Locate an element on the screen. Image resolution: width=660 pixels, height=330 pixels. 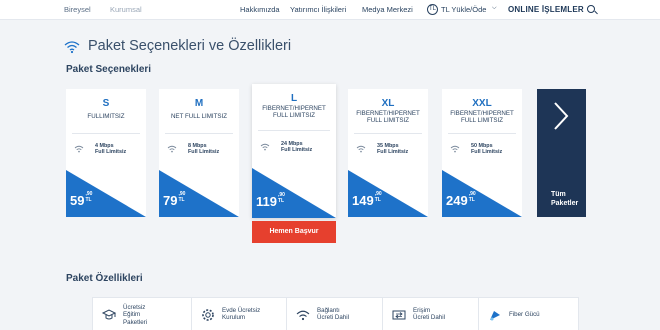
package-speed: 50 Mbps Full Limitsiz is located at coordinates (486, 149).